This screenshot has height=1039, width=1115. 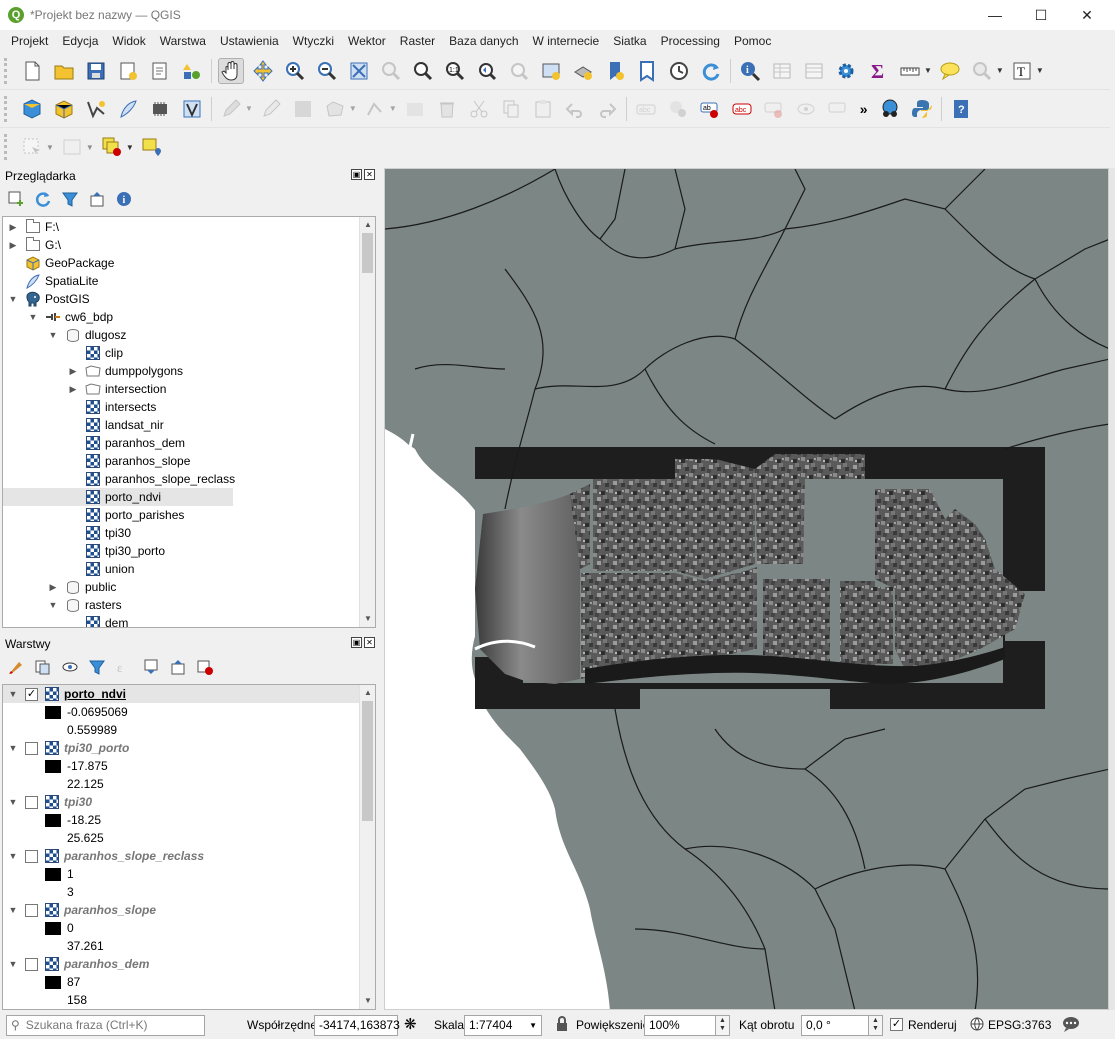 I want to click on rotate-label-icon, so click(x=838, y=109).